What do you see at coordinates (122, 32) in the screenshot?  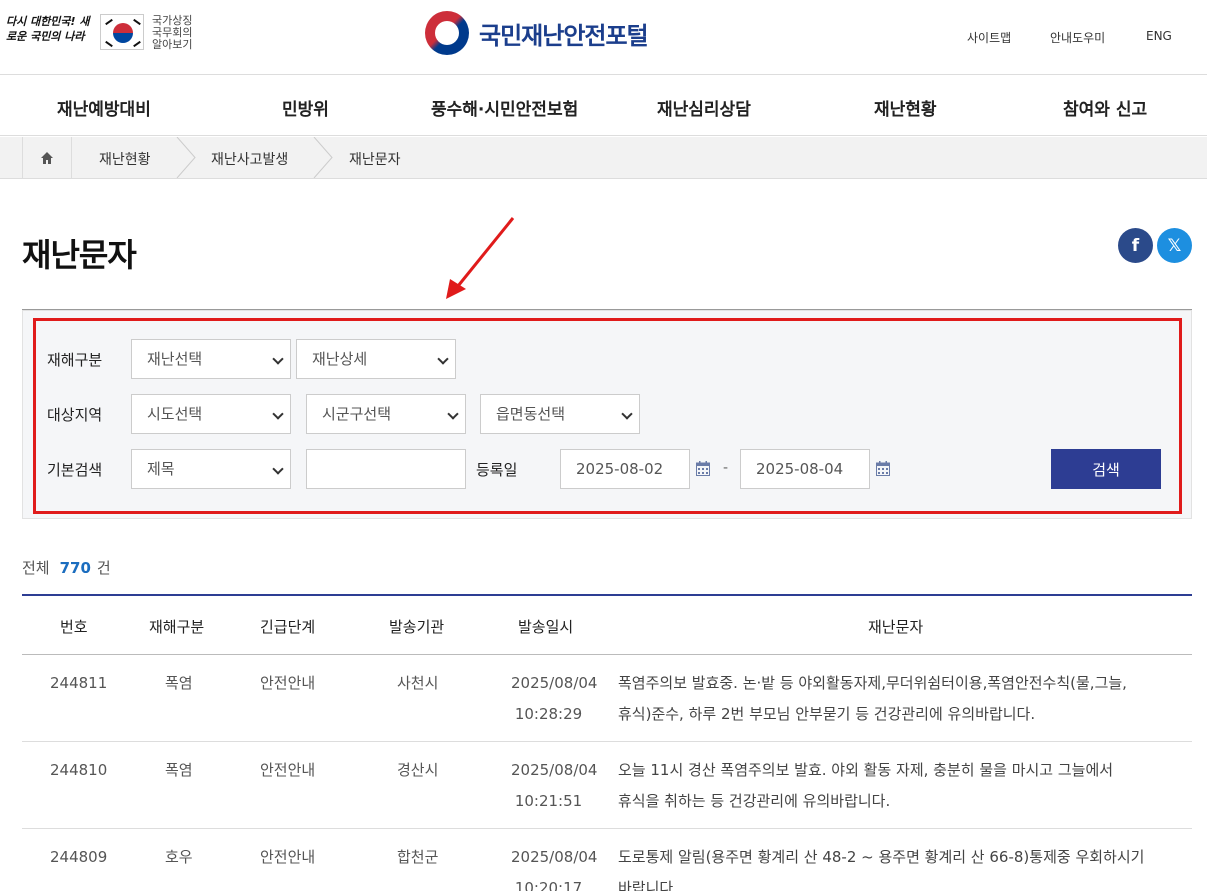 I see `taegukgi-icon` at bounding box center [122, 32].